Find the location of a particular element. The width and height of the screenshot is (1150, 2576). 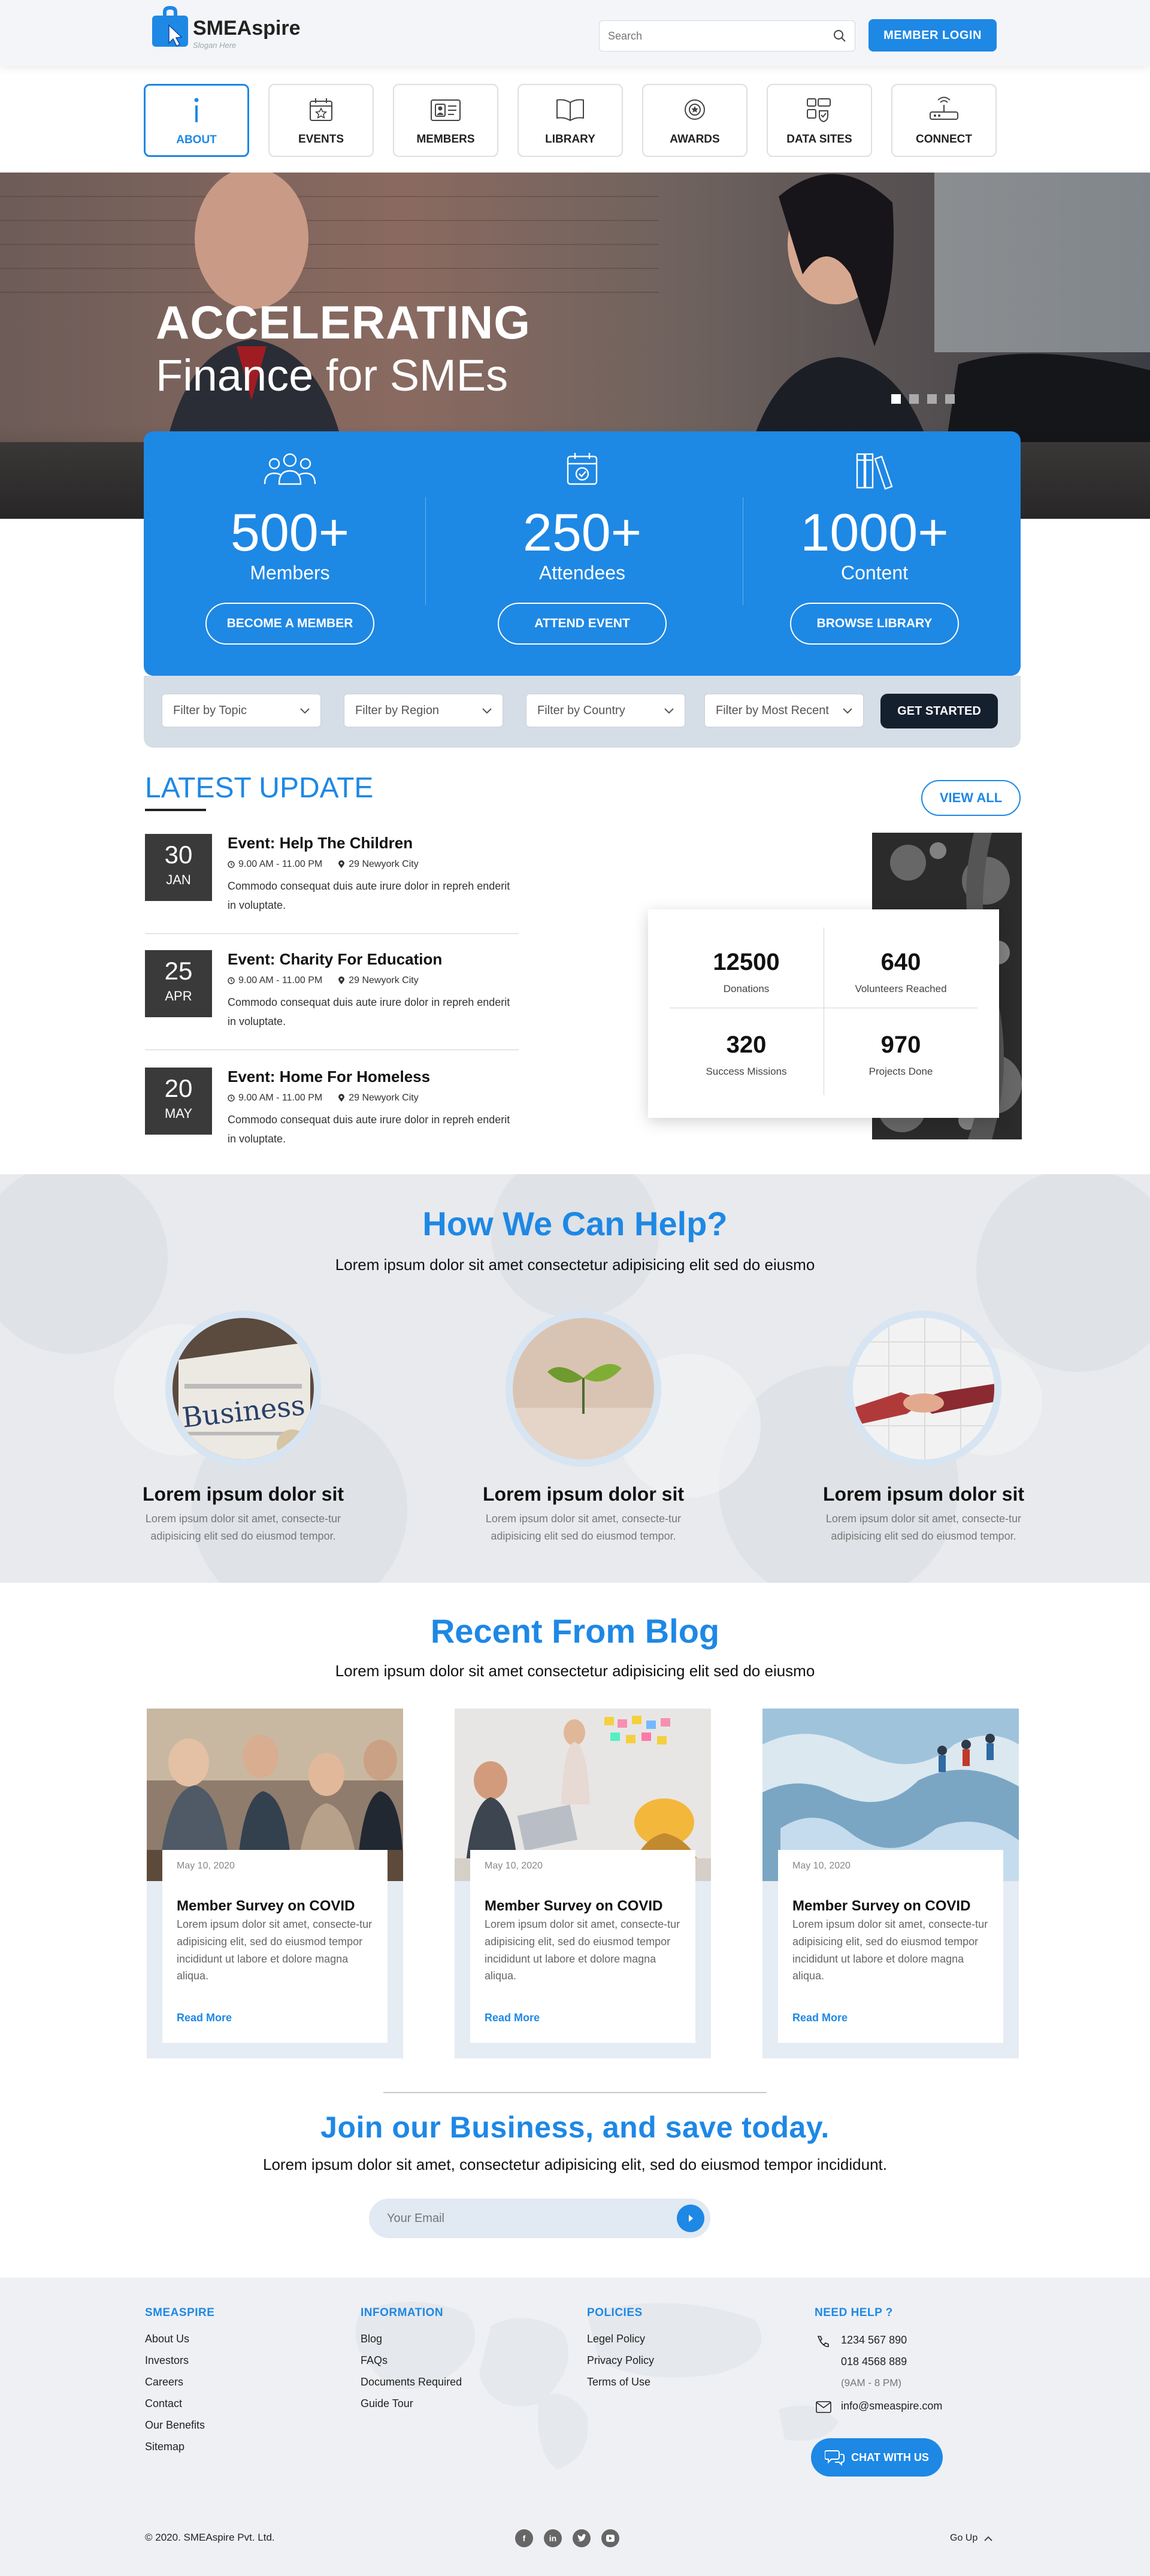

blog-title: Recent From Blog is located at coordinates (575, 1631).